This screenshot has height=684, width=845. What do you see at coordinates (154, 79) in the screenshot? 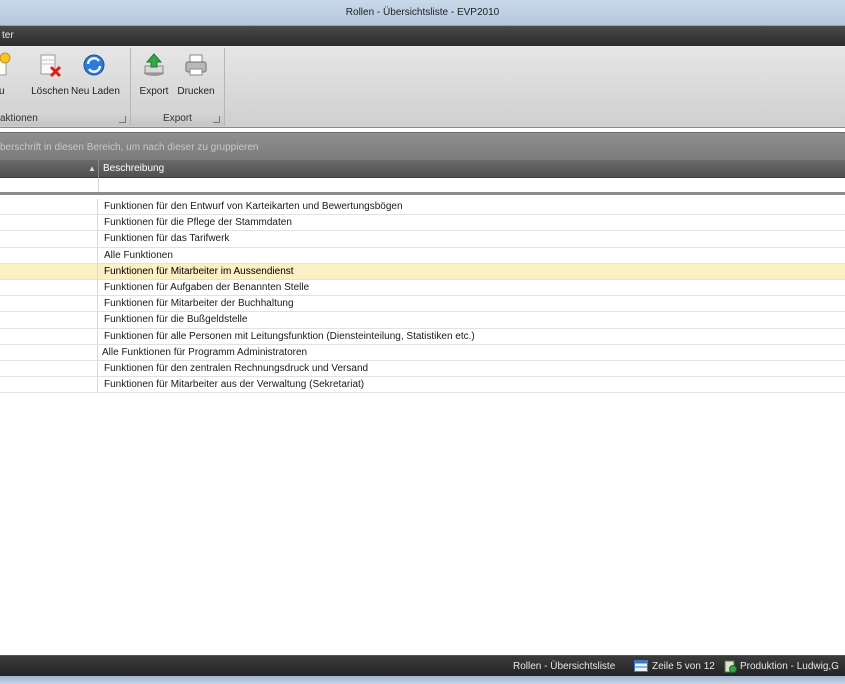
I see `export-button: Export` at bounding box center [154, 79].